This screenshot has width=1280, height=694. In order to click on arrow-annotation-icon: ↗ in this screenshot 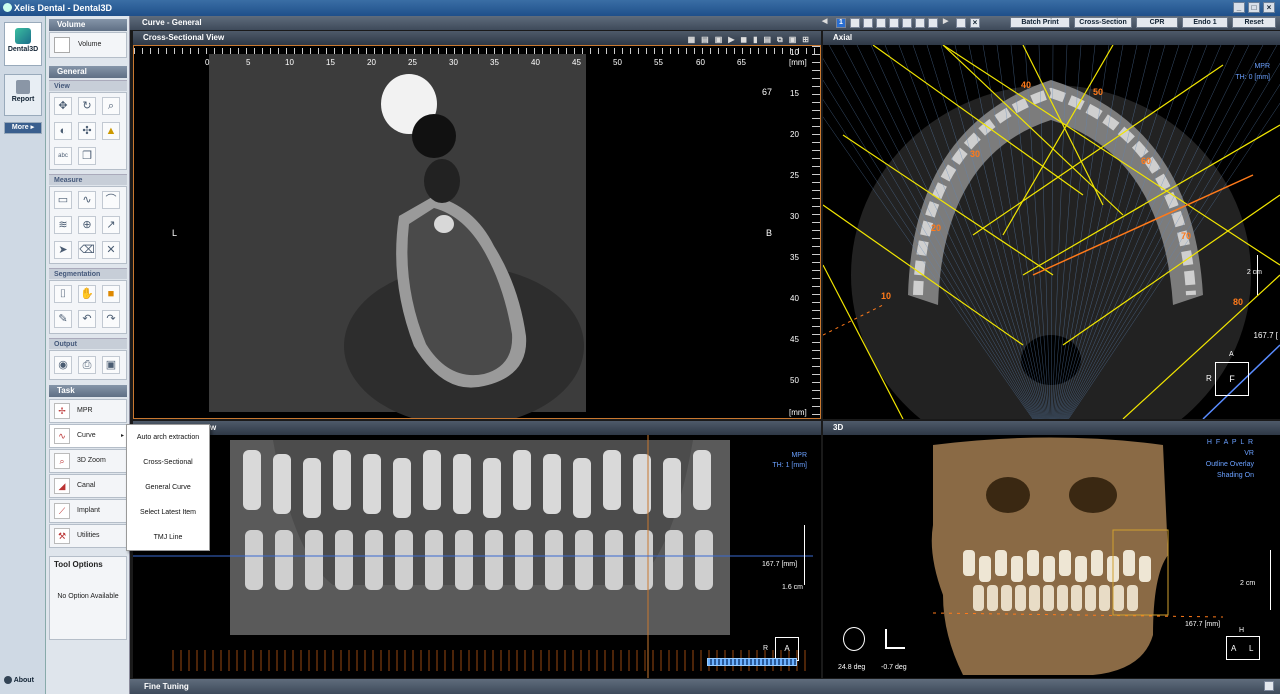, I will do `click(111, 225)`.